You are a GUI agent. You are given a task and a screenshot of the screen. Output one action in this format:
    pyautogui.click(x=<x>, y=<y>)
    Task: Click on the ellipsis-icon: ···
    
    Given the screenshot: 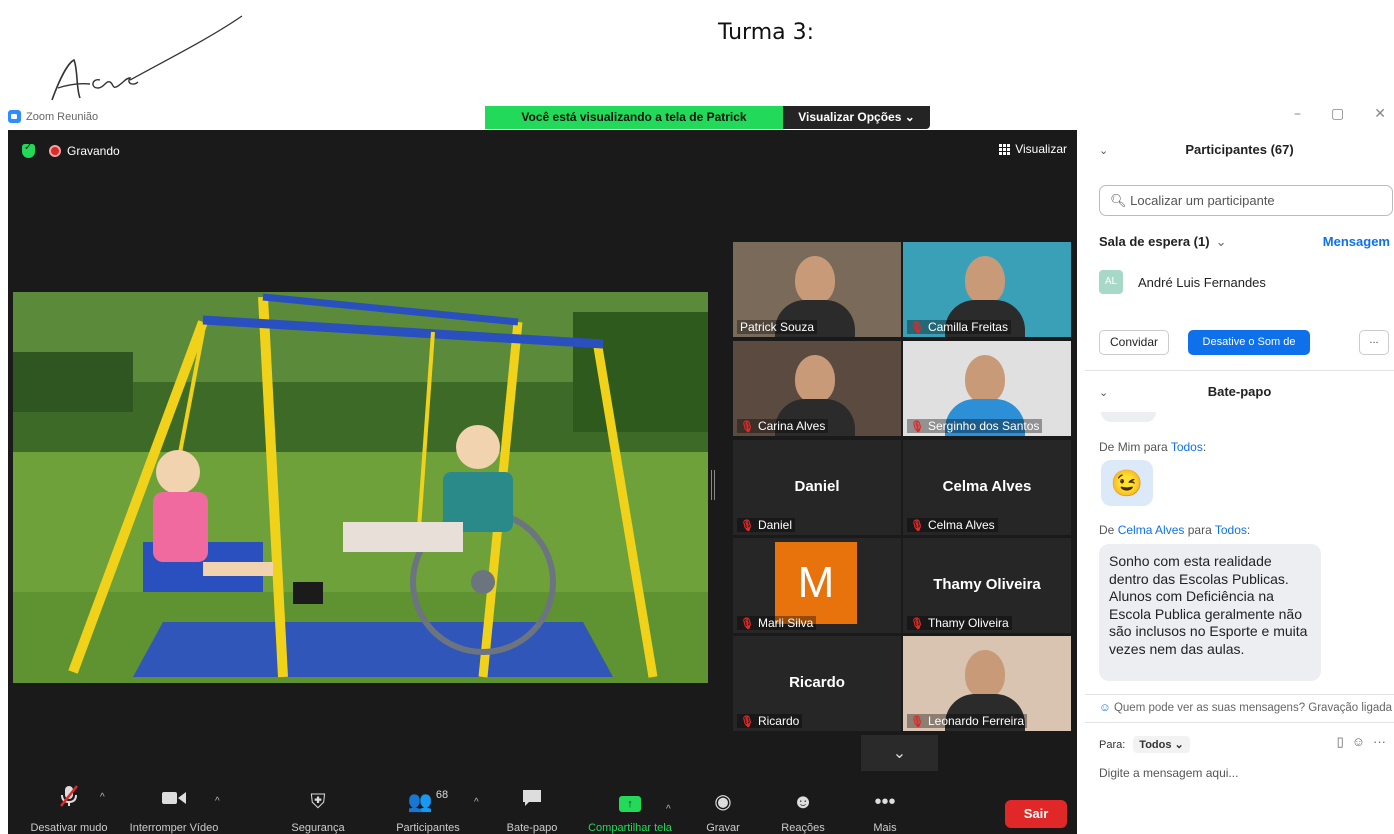 What is the action you would take?
    pyautogui.click(x=1379, y=742)
    